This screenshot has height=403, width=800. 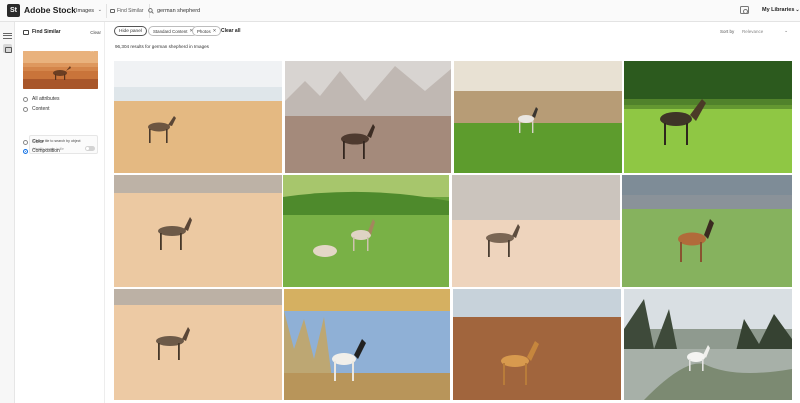 I want to click on reference-image, so click(x=60, y=70).